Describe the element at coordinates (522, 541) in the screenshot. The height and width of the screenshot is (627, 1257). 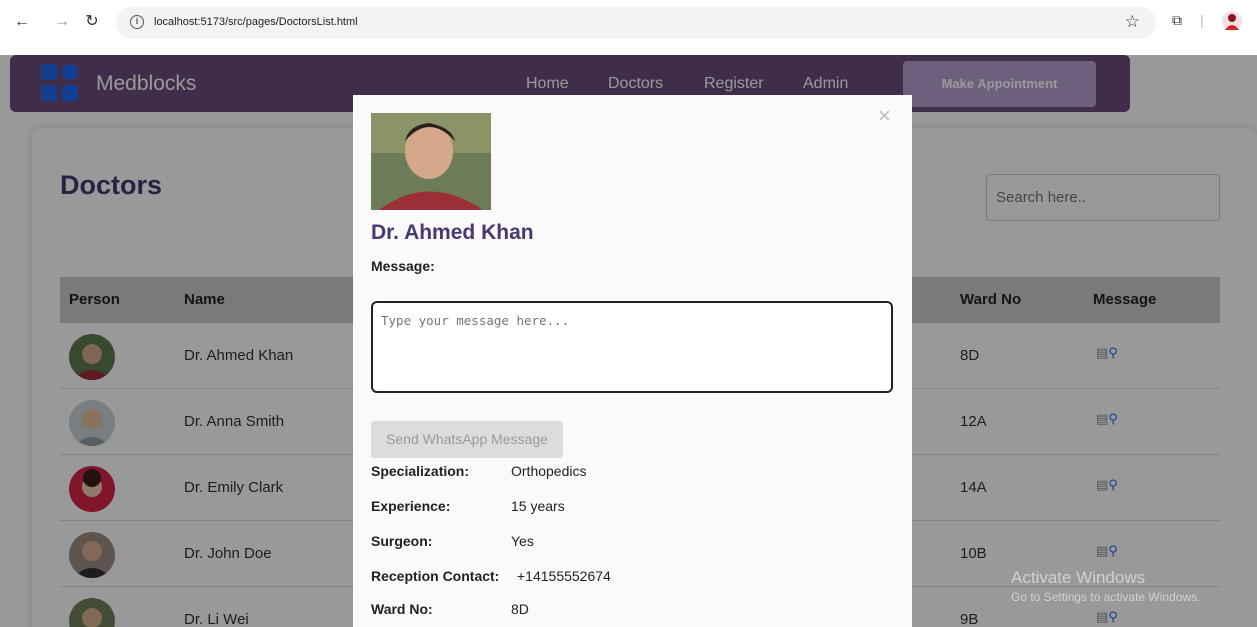
I see `surgeon-value: Yes` at that location.